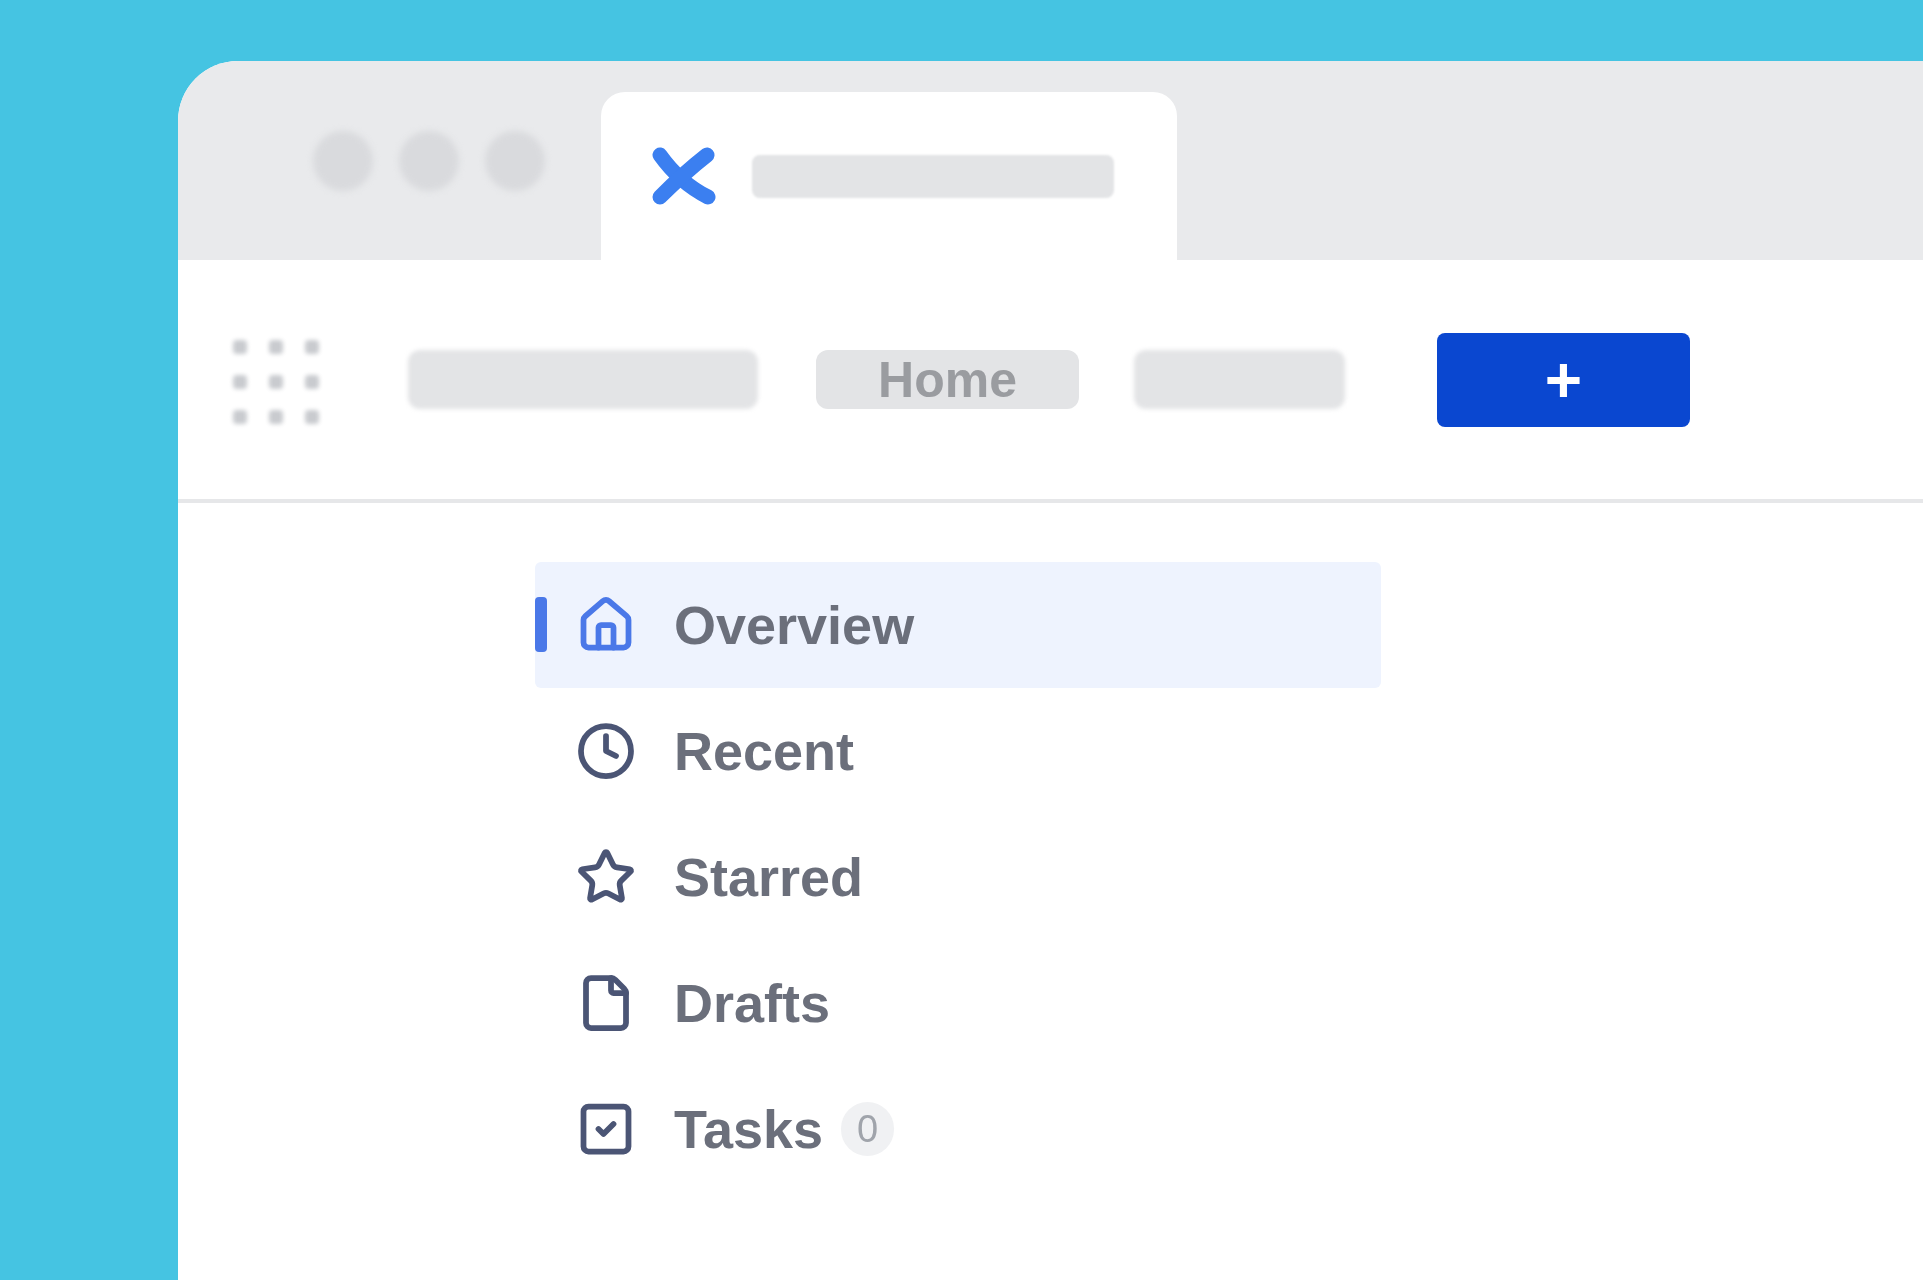  I want to click on selection-indicator, so click(541, 624).